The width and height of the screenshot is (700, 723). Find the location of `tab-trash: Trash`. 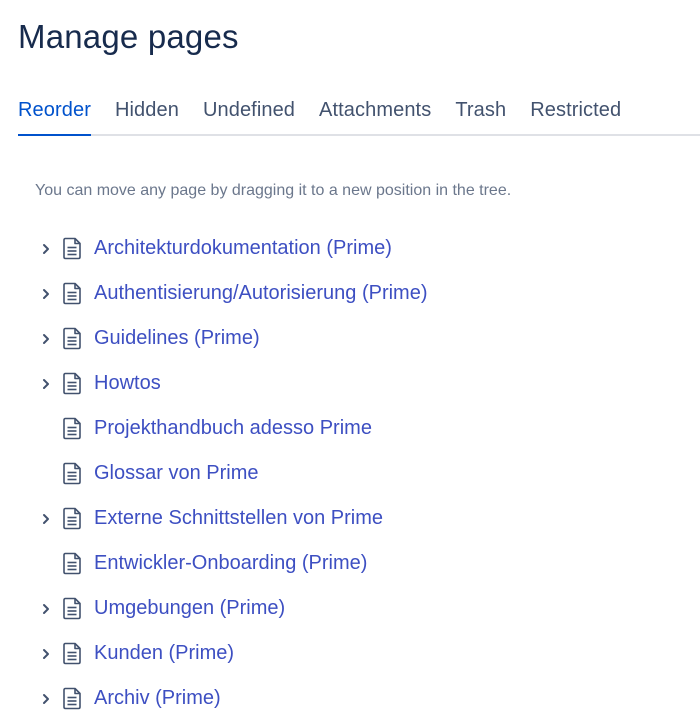

tab-trash: Trash is located at coordinates (480, 115).